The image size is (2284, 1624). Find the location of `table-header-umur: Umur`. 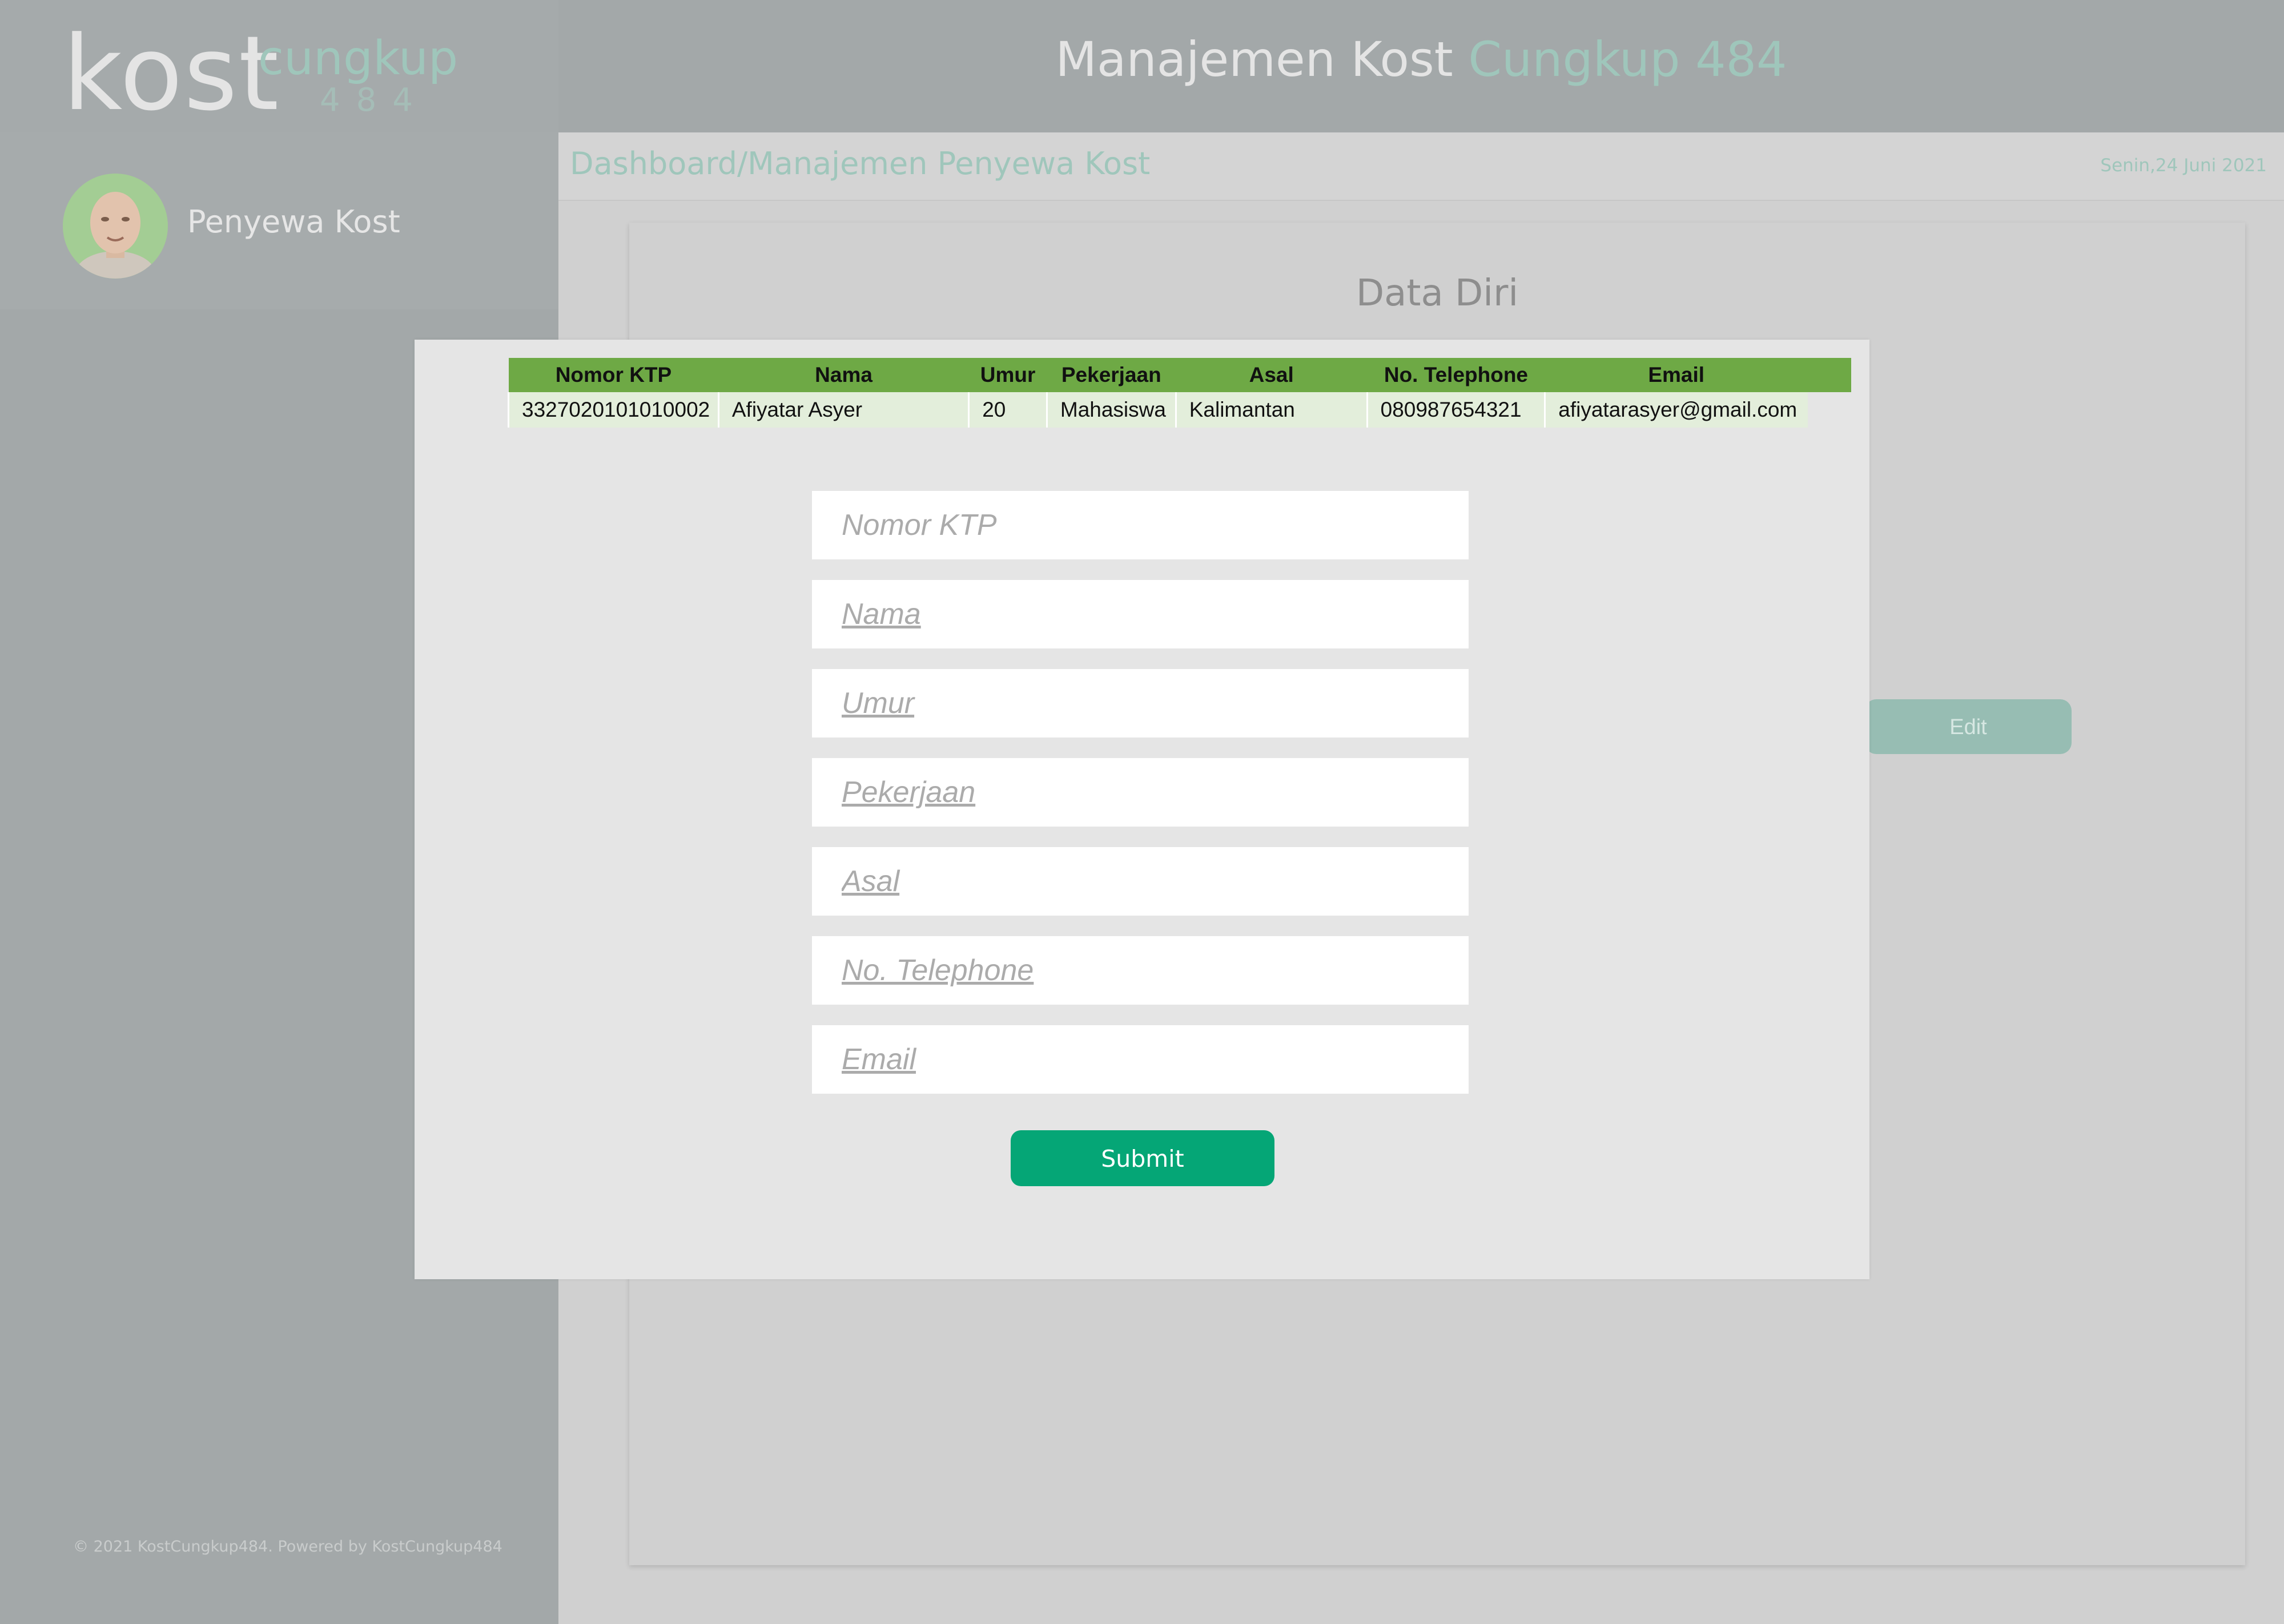

table-header-umur: Umur is located at coordinates (1007, 375).